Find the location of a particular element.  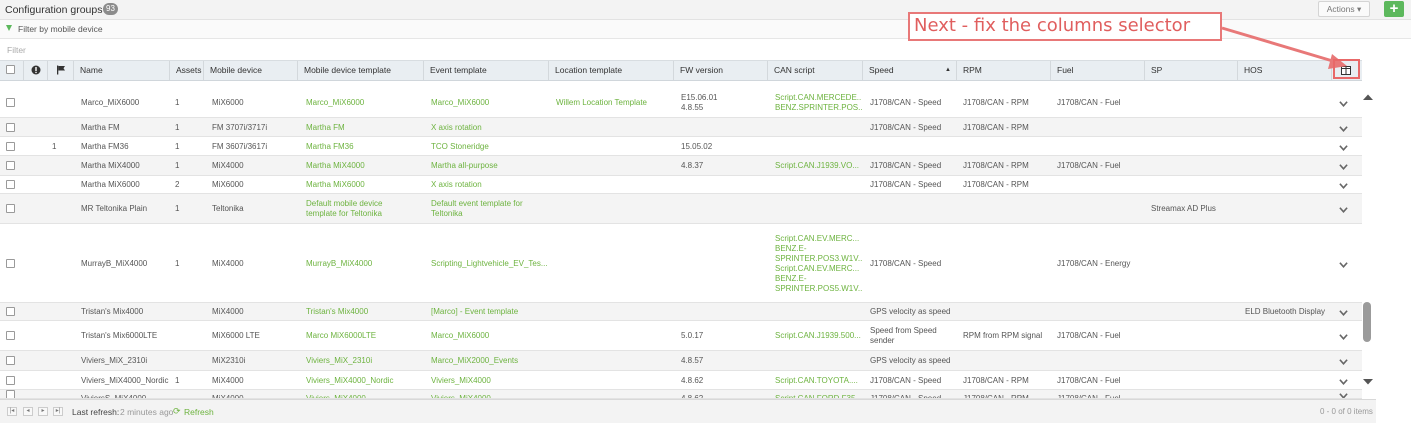

column-header-can-script: CAN script is located at coordinates (815, 70).